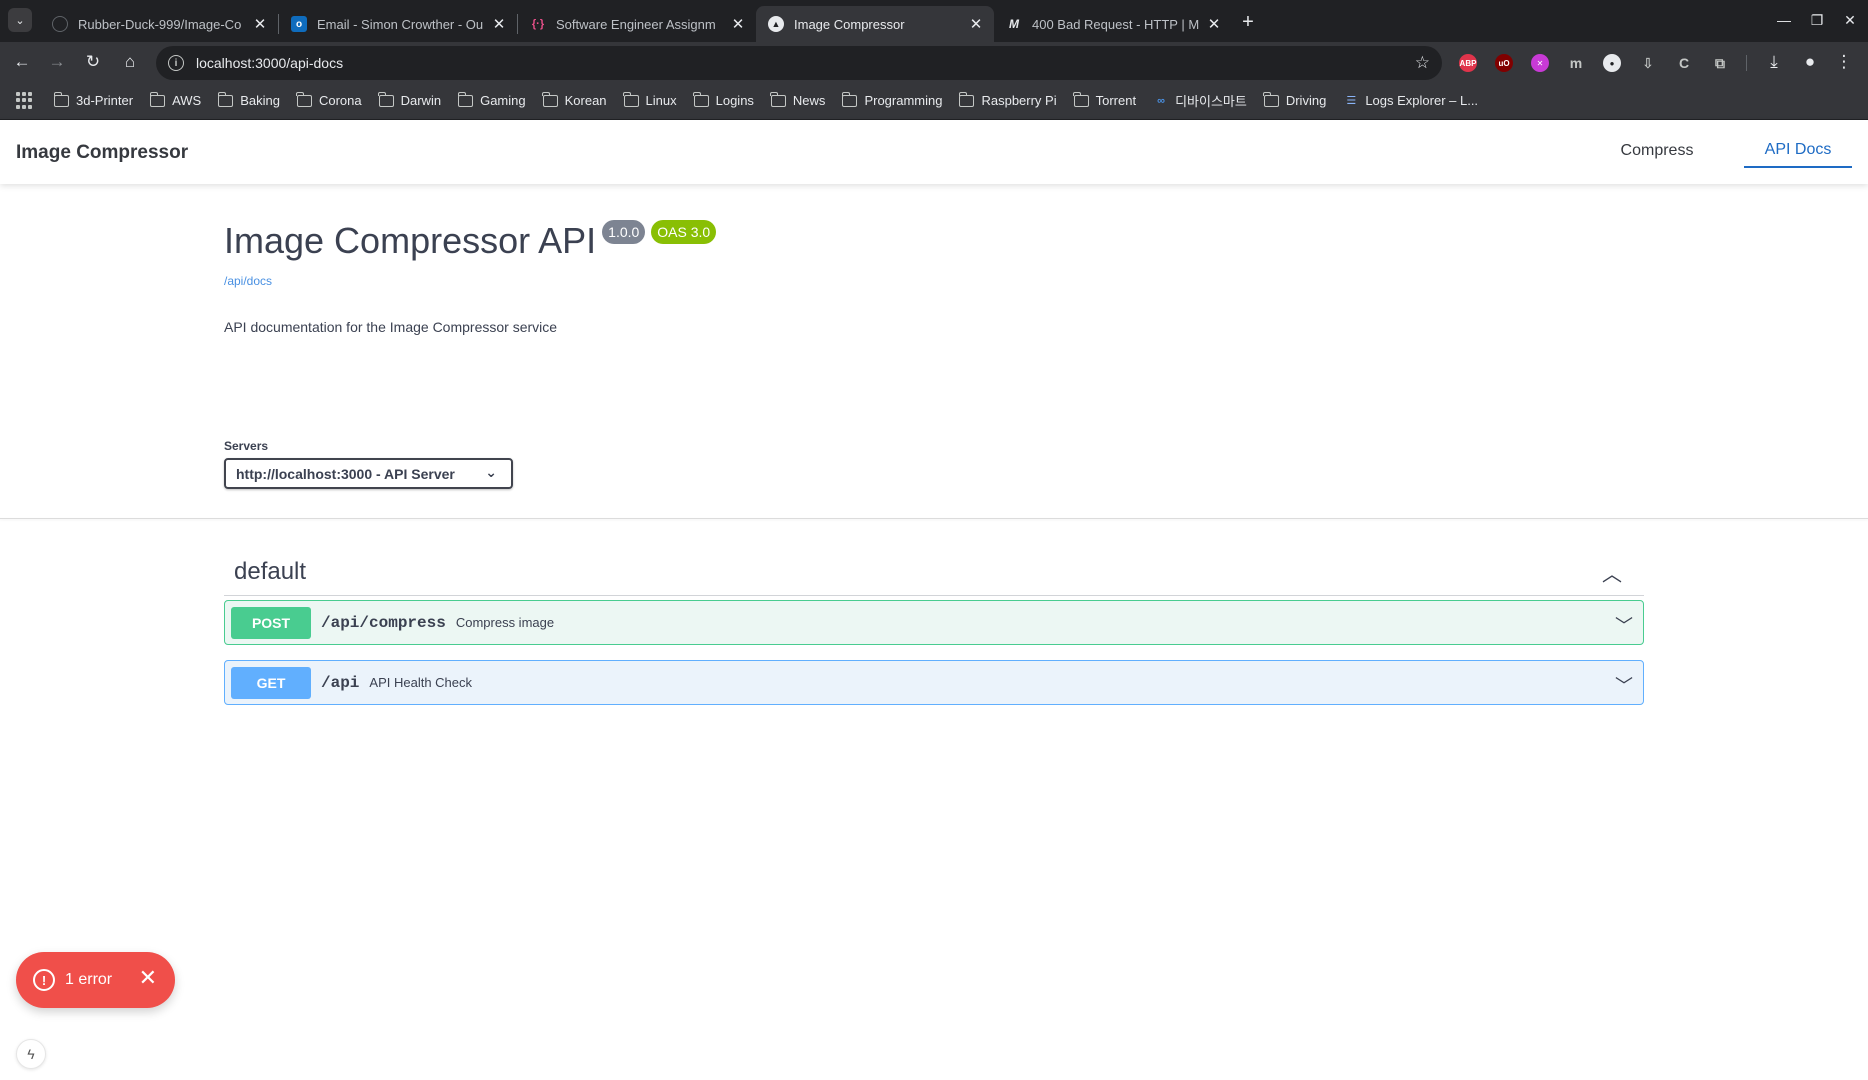 This screenshot has height=1080, width=1868. Describe the element at coordinates (299, 24) in the screenshot. I see `outlook-icon: o` at that location.